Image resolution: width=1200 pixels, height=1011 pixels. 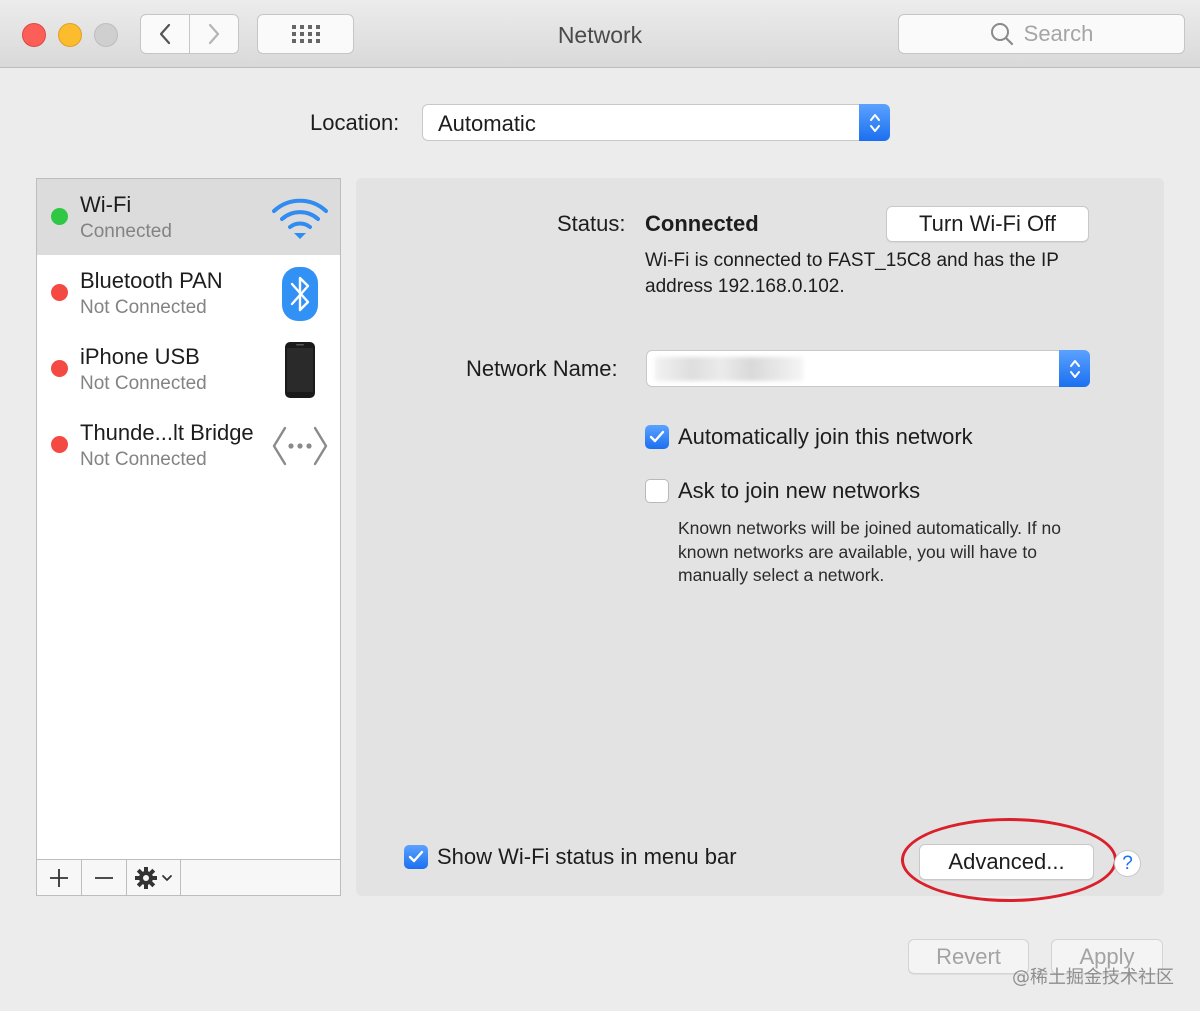 I want to click on search-icon, so click(x=1001, y=34).